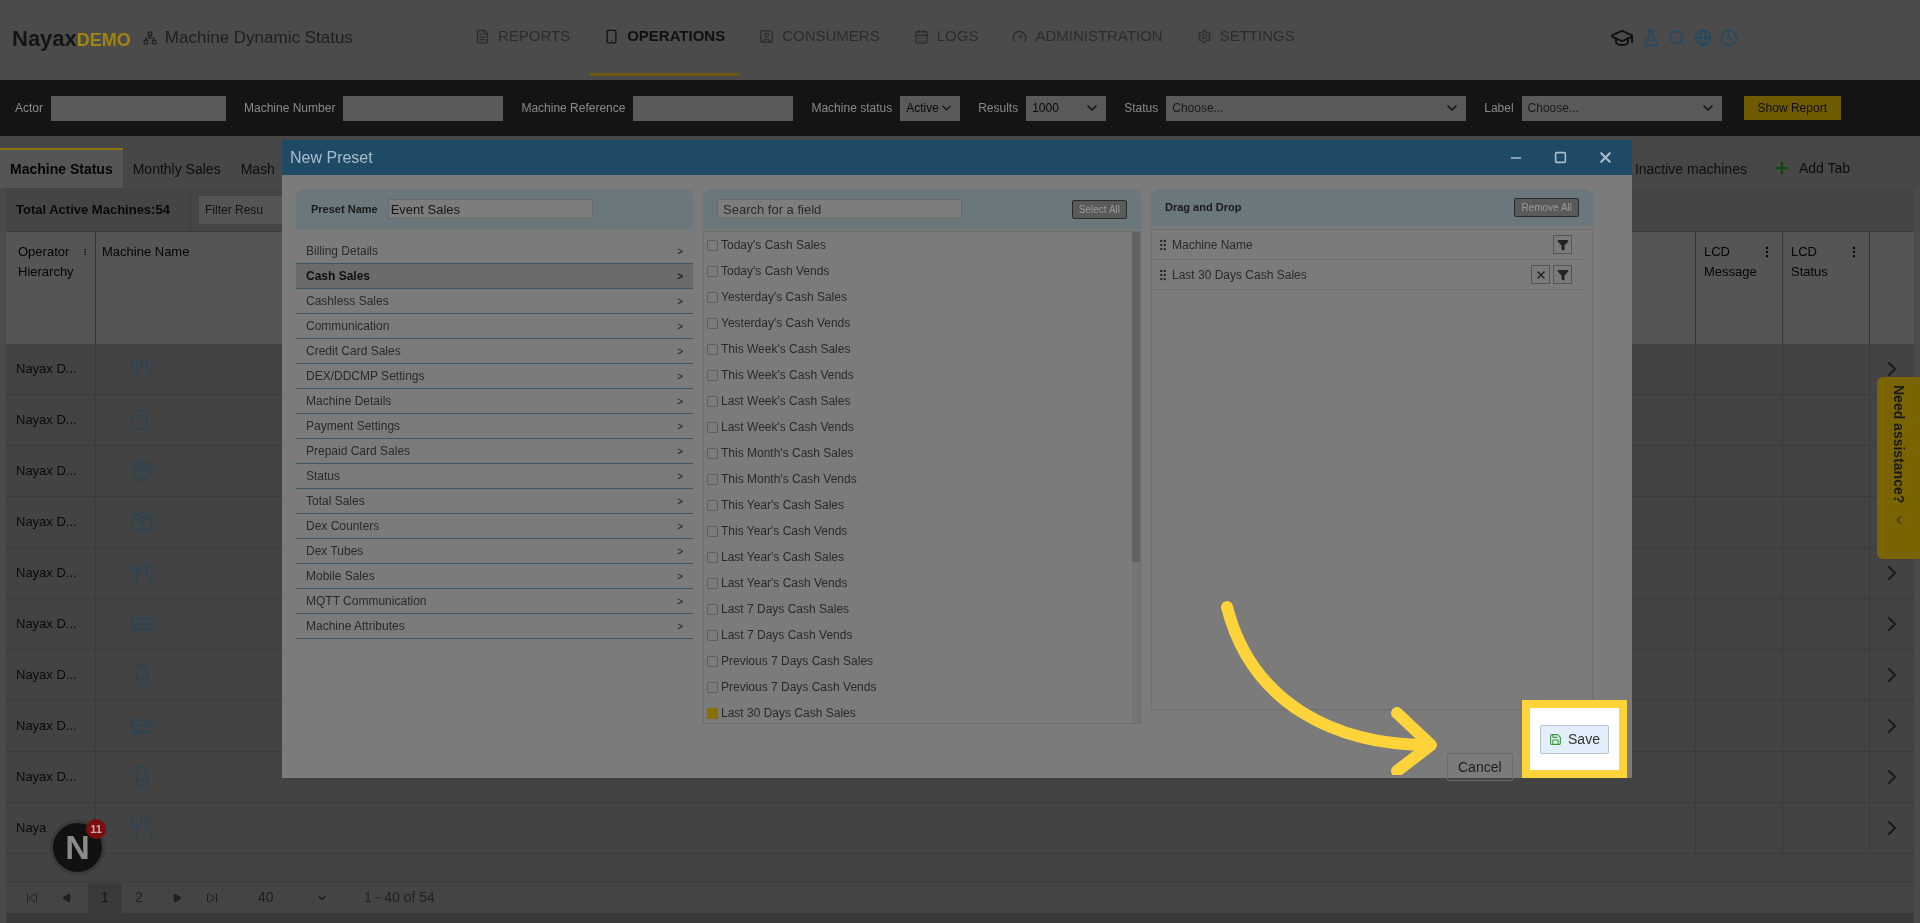 The height and width of the screenshot is (923, 1920). What do you see at coordinates (1141, 108) in the screenshot?
I see `filter-label: Status` at bounding box center [1141, 108].